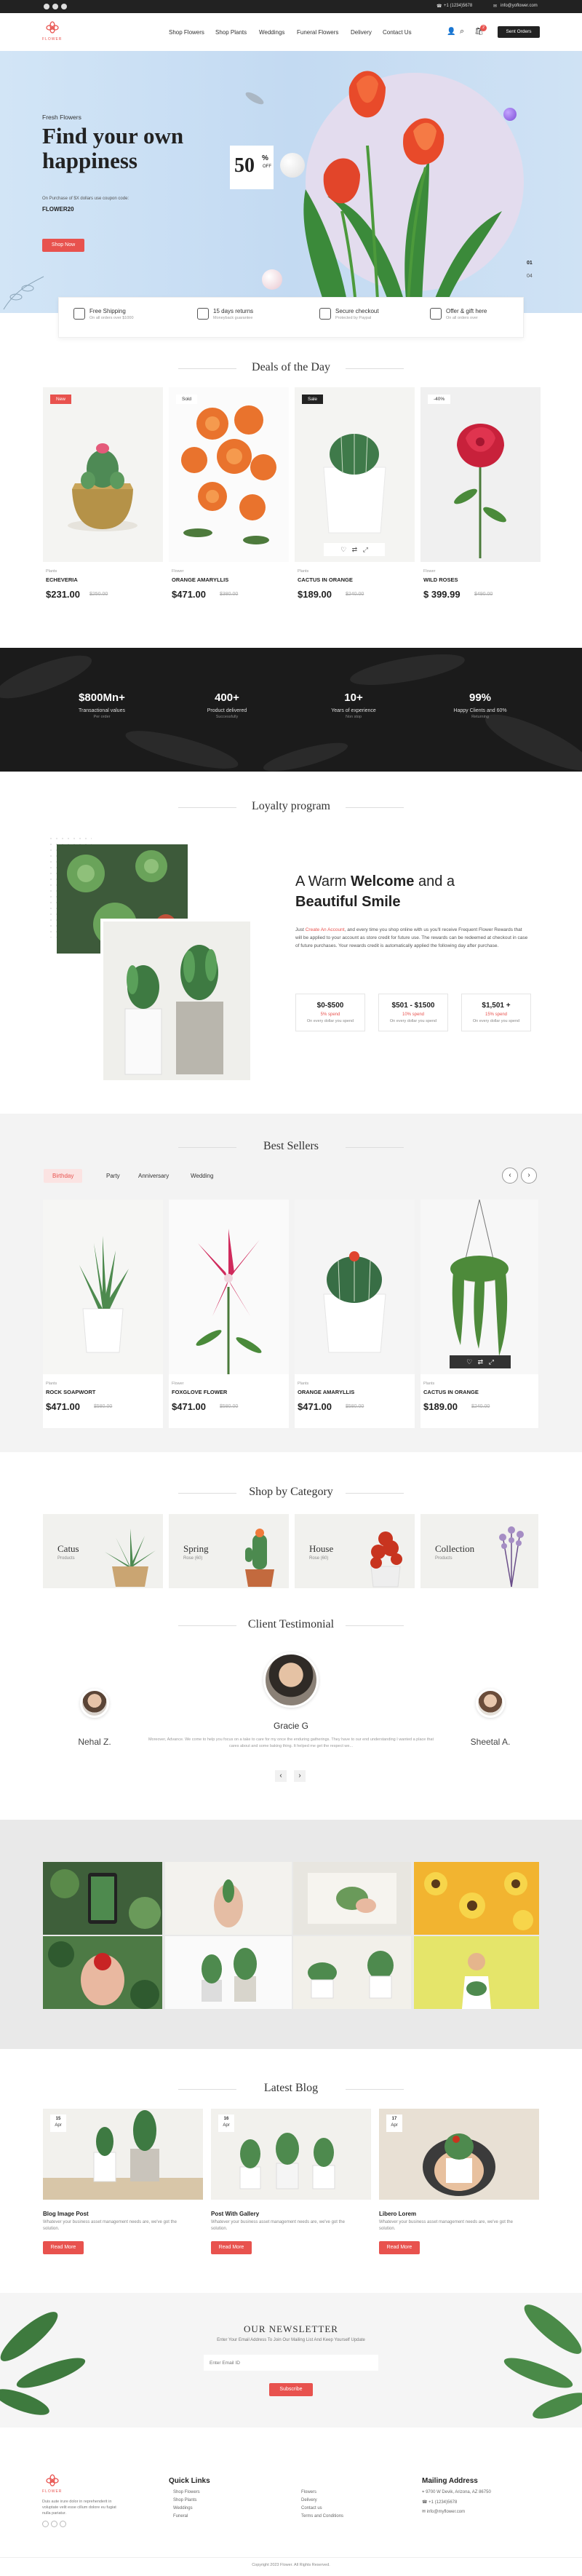 The width and height of the screenshot is (582, 2576). I want to click on slide-current: 01, so click(530, 263).